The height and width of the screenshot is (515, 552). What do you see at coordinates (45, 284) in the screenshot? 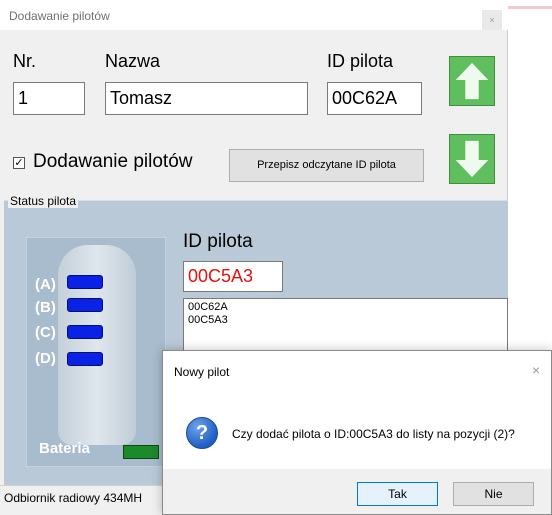
I see `key-label-a: (A)` at bounding box center [45, 284].